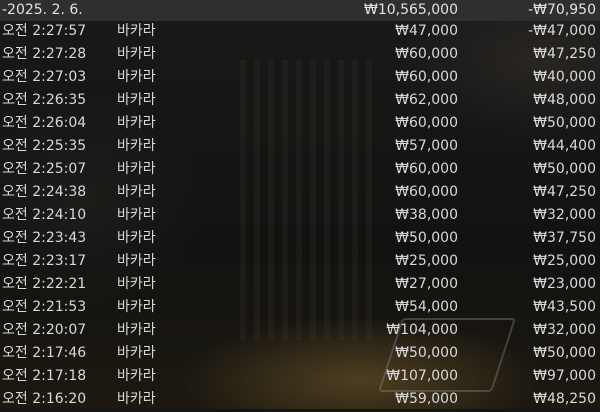  What do you see at coordinates (300, 262) in the screenshot?
I see `history-row: 오전 2:23:17 바카라 ₩25,000 ₩25,000` at bounding box center [300, 262].